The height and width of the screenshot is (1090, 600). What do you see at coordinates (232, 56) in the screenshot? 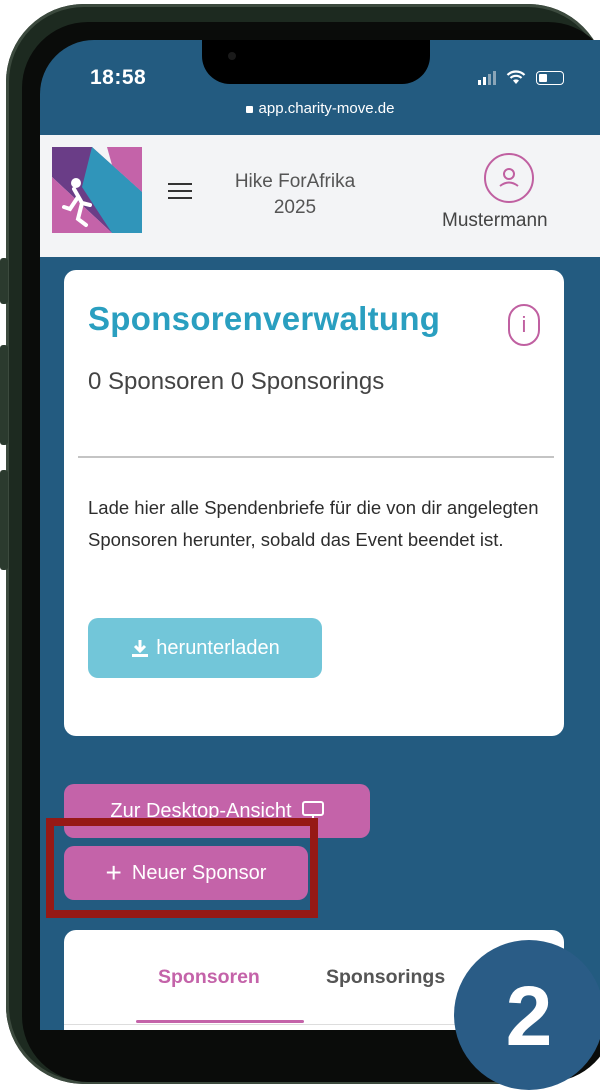
I see `camera-icon` at bounding box center [232, 56].